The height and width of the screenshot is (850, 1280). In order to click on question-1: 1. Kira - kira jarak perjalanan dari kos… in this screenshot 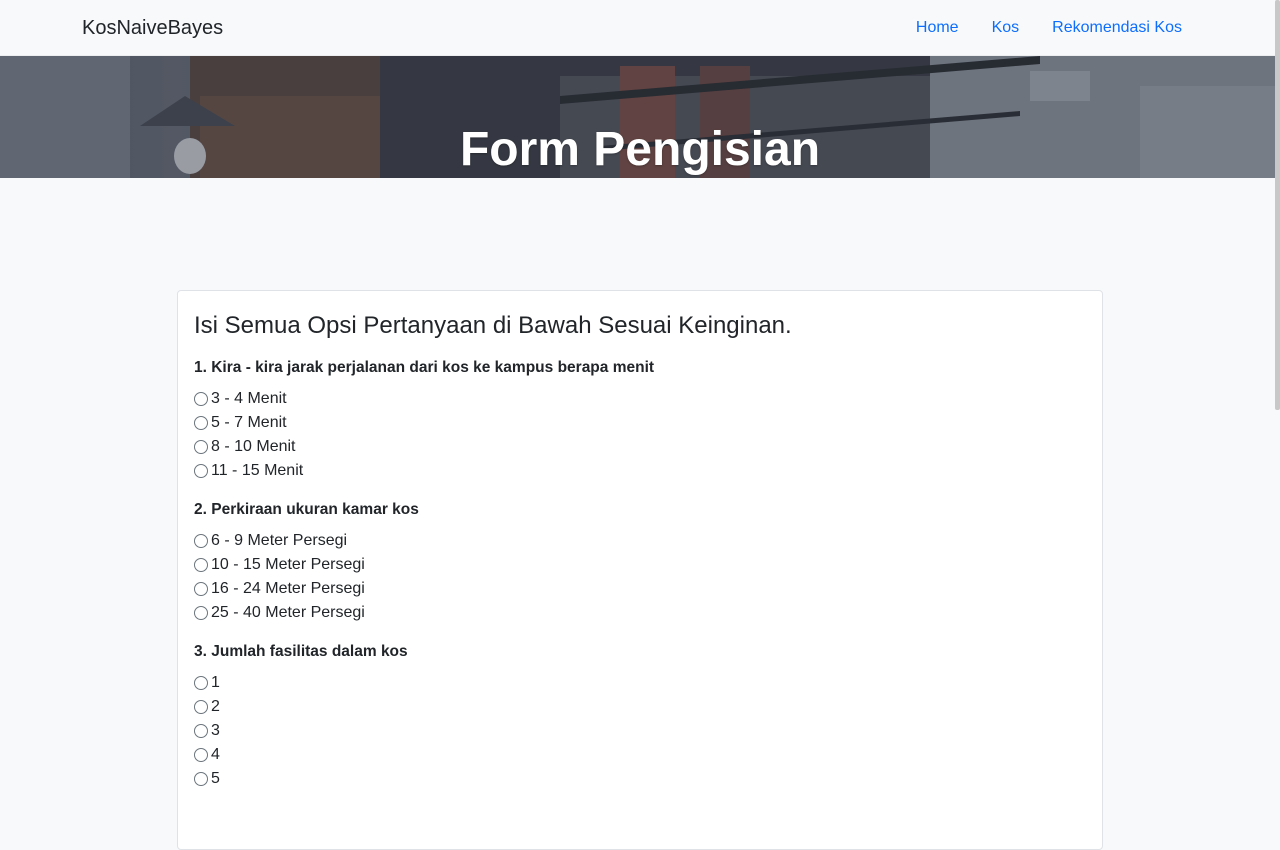, I will do `click(640, 420)`.